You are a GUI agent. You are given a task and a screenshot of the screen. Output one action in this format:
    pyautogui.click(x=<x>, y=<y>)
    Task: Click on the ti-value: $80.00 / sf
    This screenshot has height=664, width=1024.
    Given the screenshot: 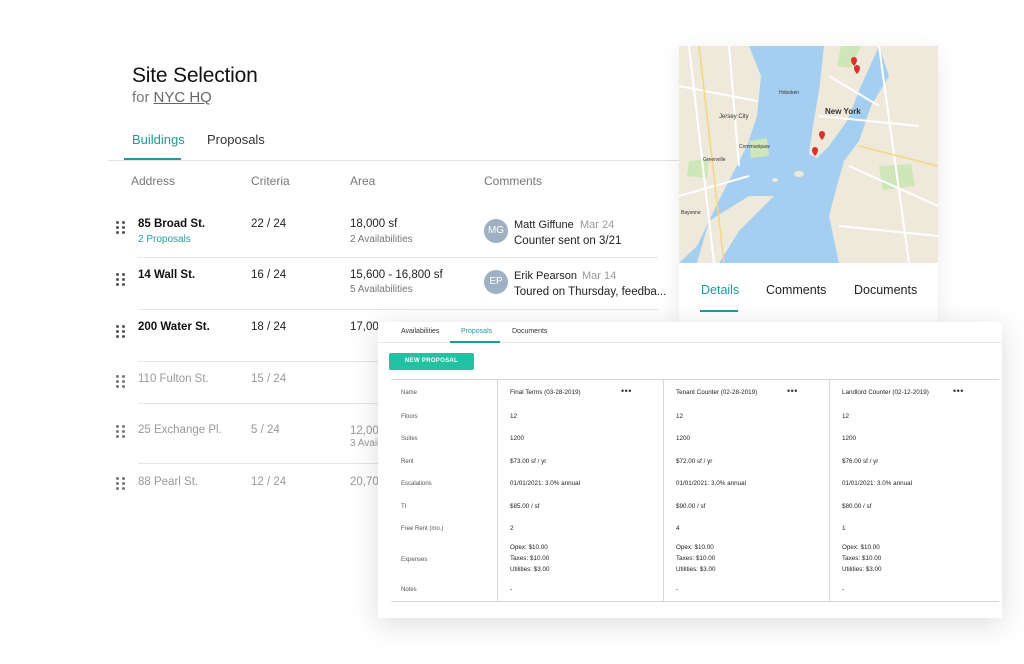 What is the action you would take?
    pyautogui.click(x=857, y=506)
    